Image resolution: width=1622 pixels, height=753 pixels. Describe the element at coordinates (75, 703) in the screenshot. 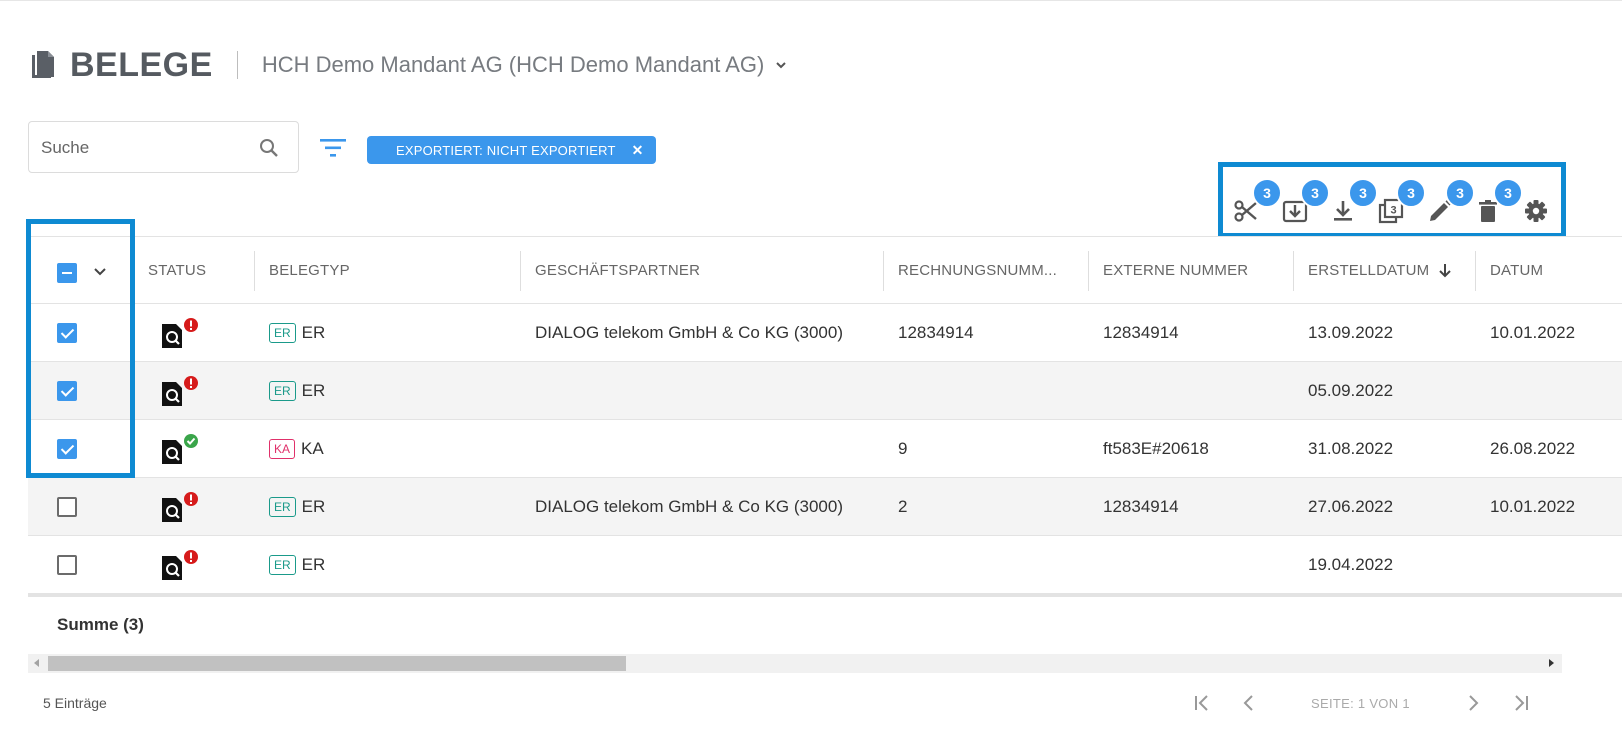

I see `entries-count: 5 Einträge` at that location.